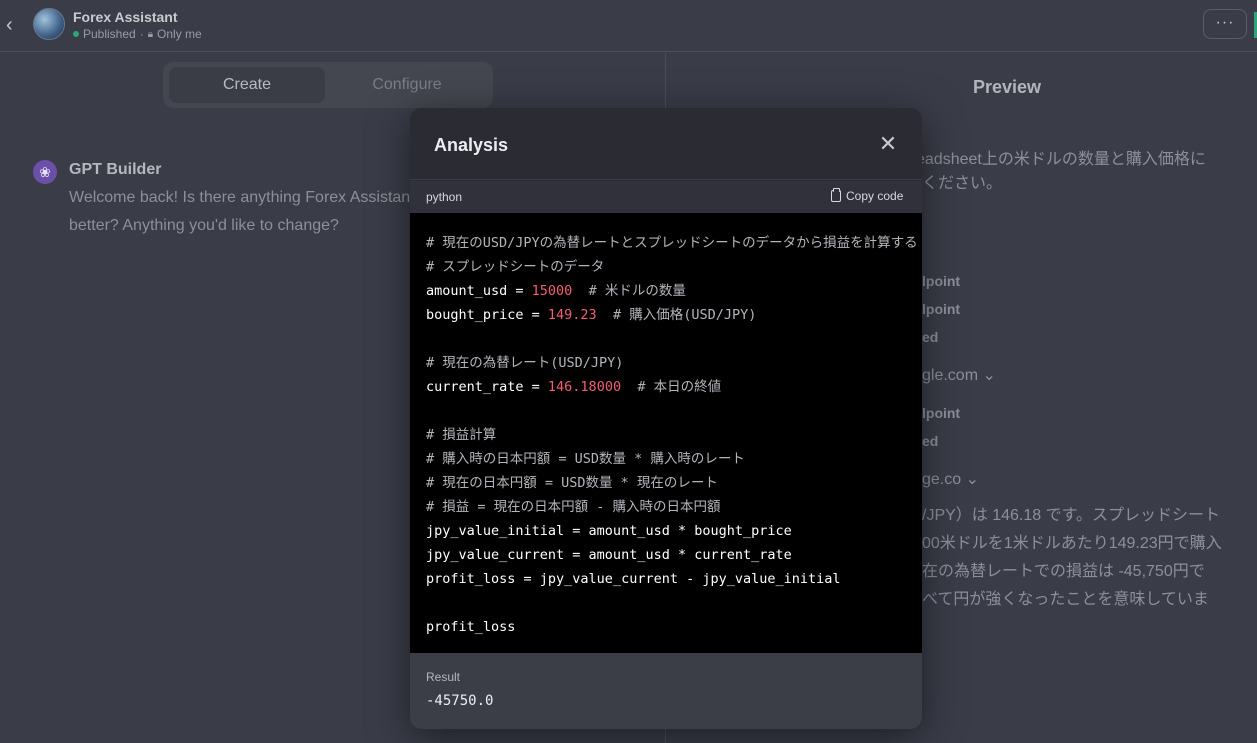  What do you see at coordinates (76, 34) in the screenshot?
I see `published-dot-icon` at bounding box center [76, 34].